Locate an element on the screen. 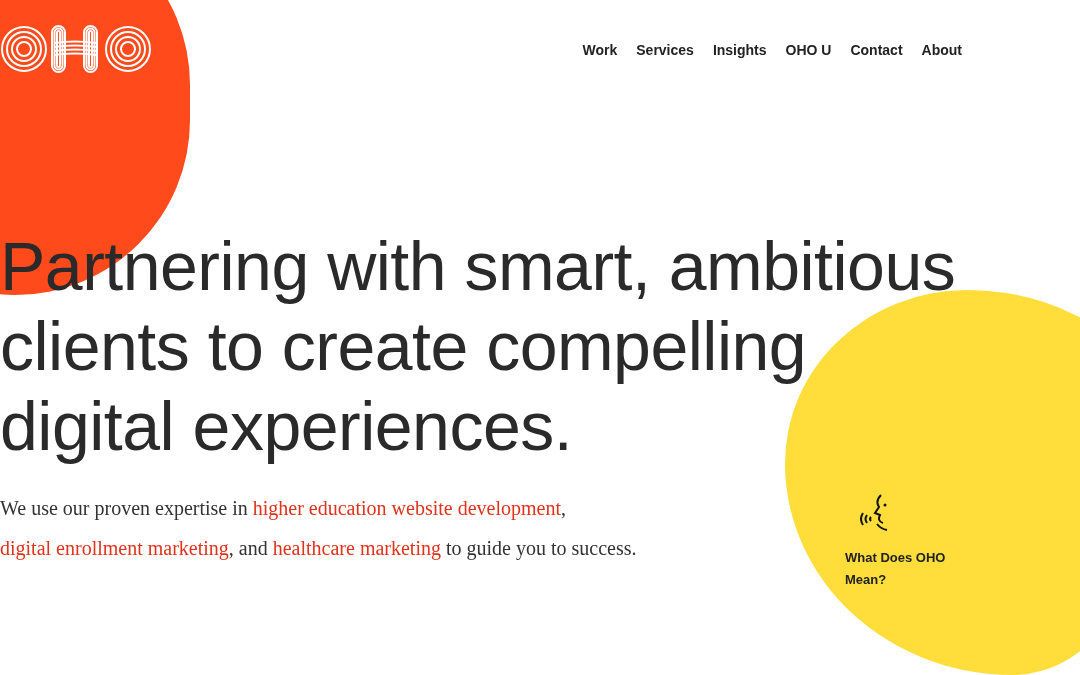 This screenshot has height=675, width=1080. nav-link: OHO U is located at coordinates (808, 50).